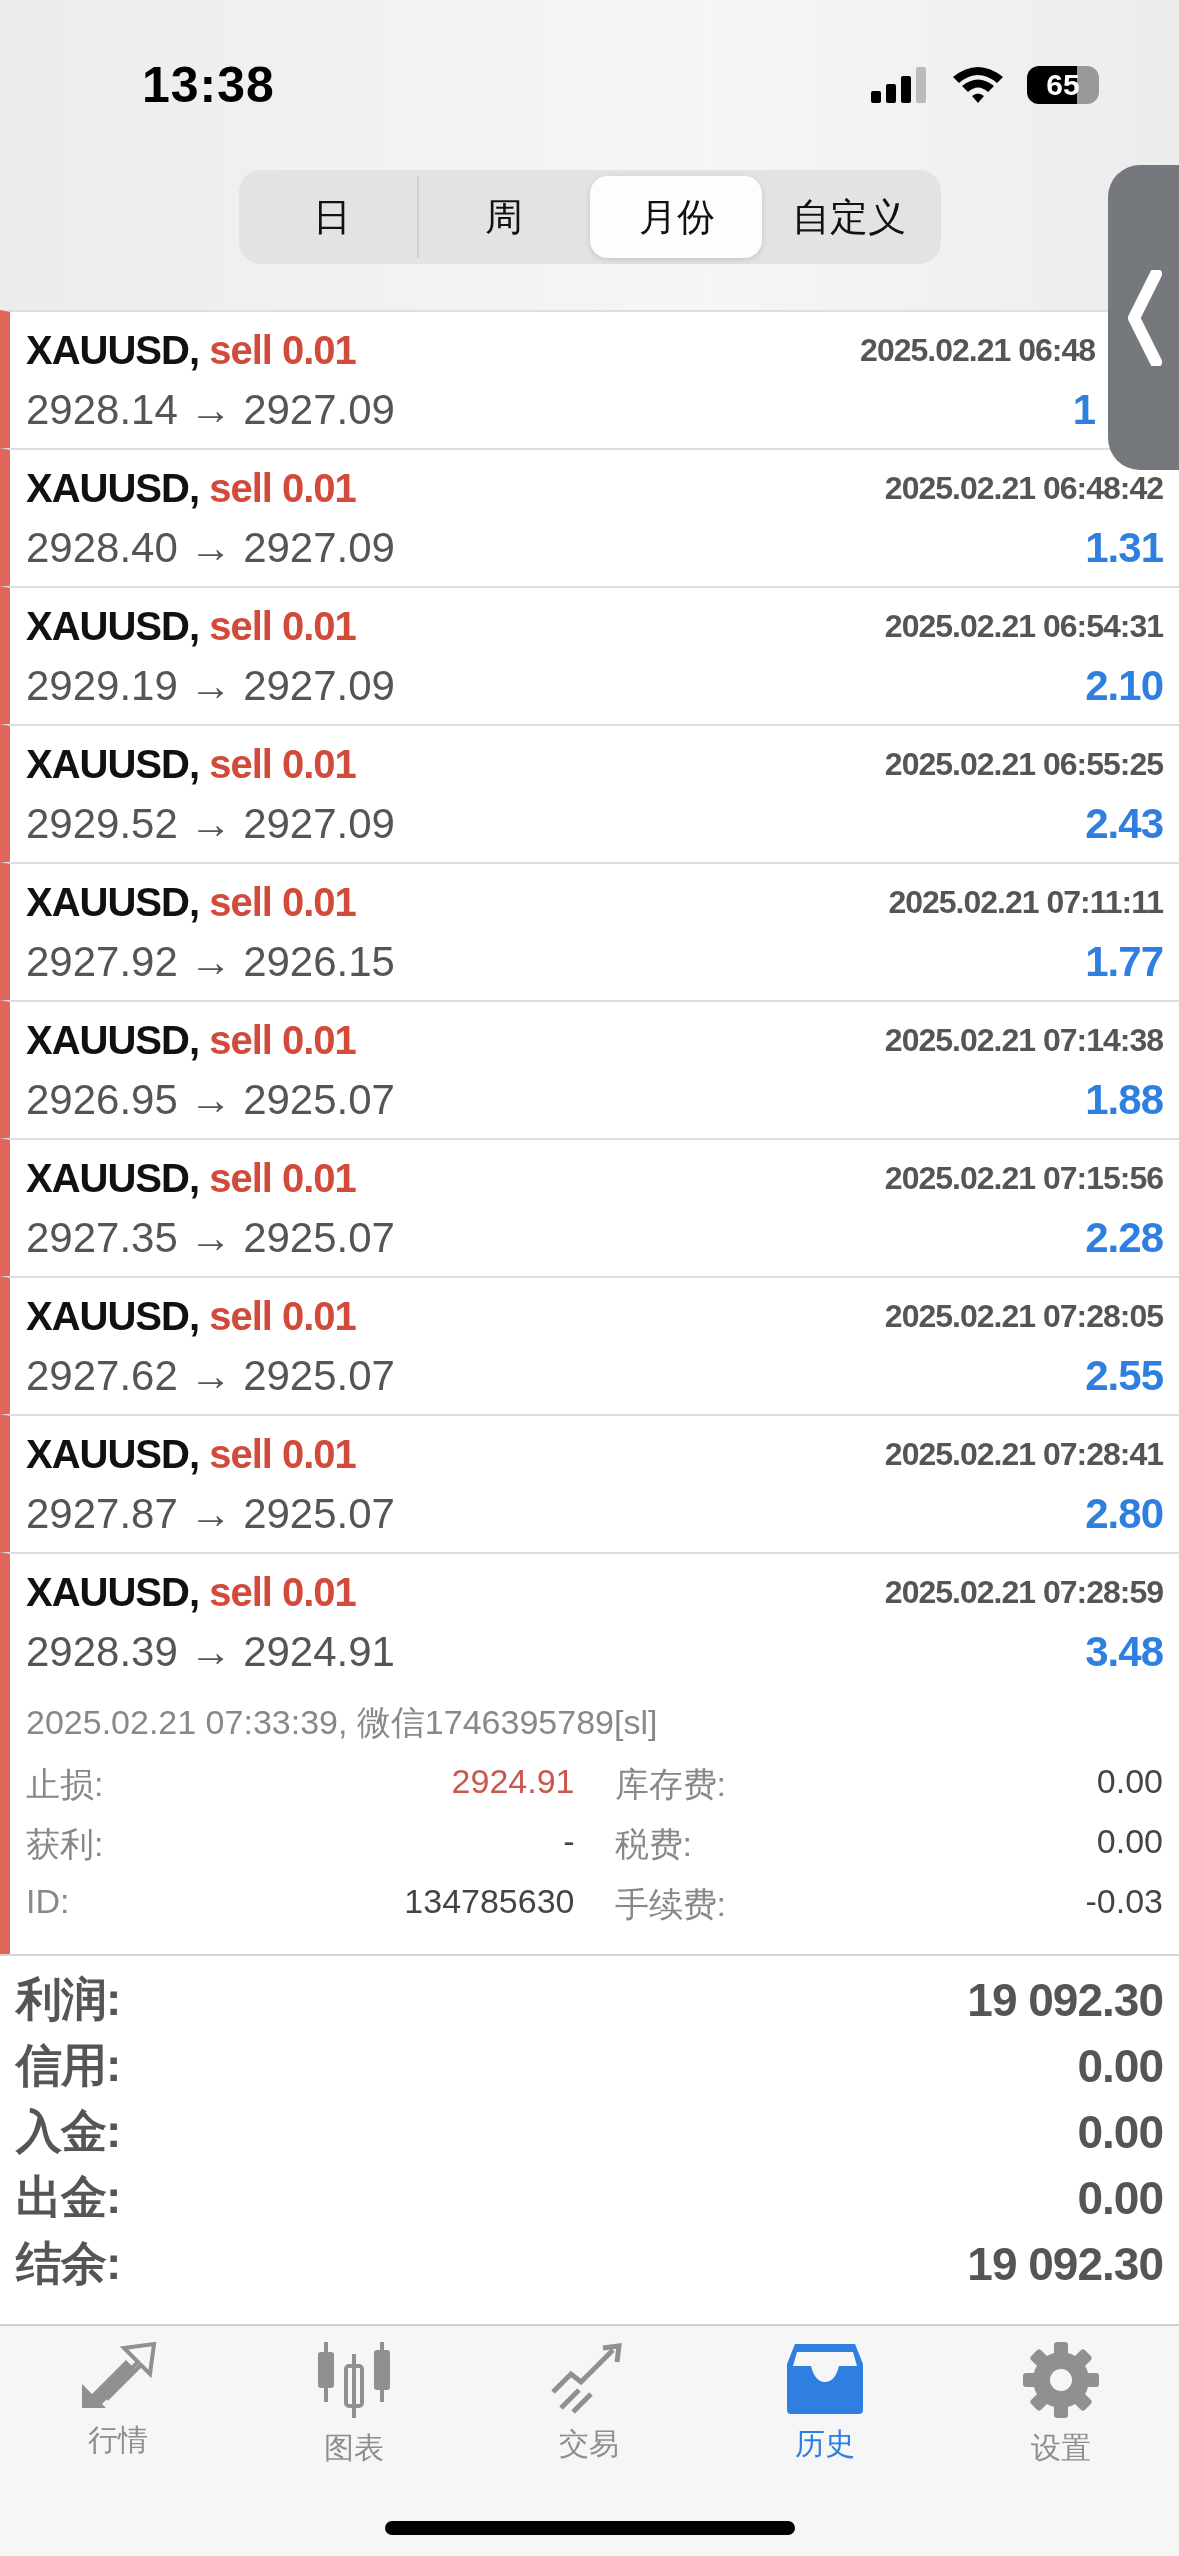  I want to click on period-tab: 月份, so click(675, 217).